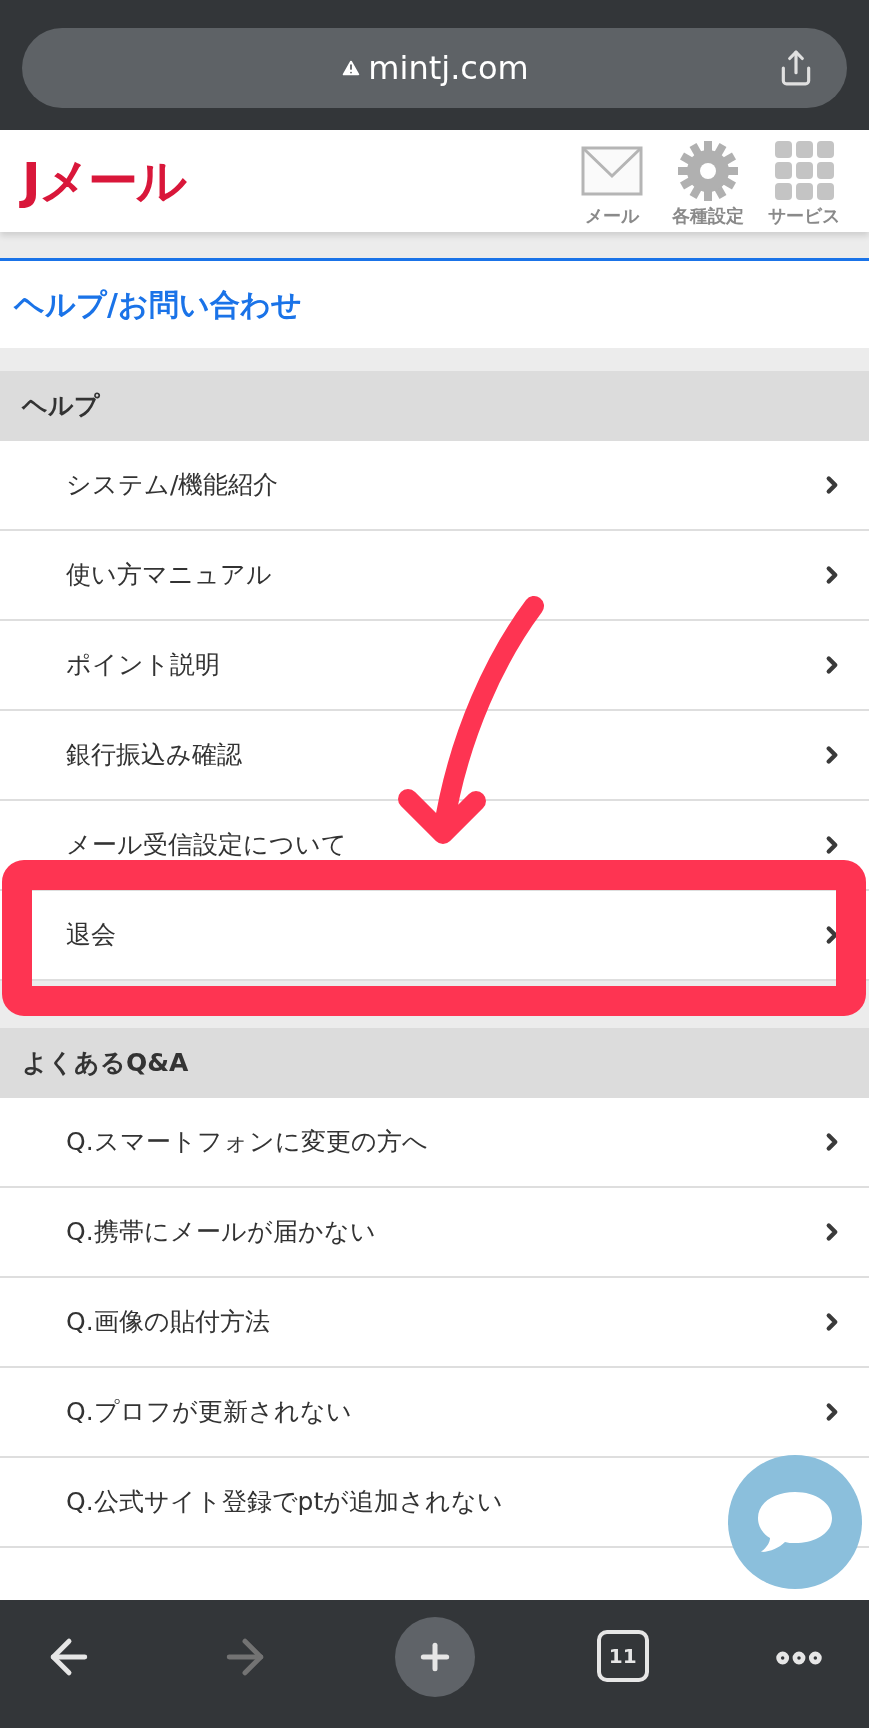  I want to click on list-item: 退会, so click(434, 936).